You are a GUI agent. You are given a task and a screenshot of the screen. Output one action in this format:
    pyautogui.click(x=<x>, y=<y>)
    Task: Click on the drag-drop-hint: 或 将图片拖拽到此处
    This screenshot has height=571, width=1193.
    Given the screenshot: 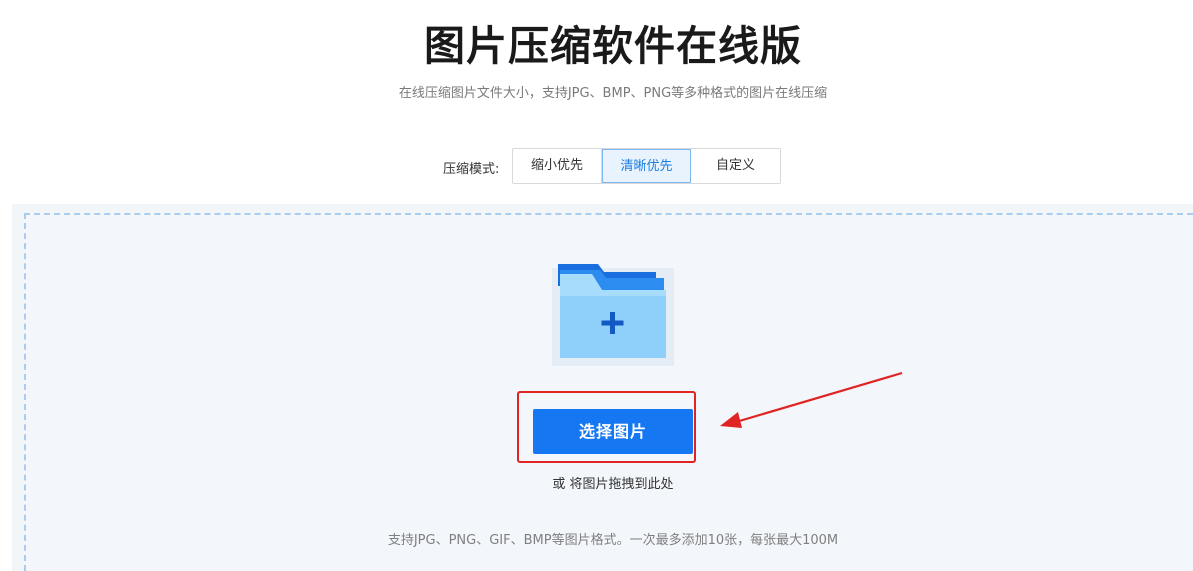 What is the action you would take?
    pyautogui.click(x=613, y=484)
    